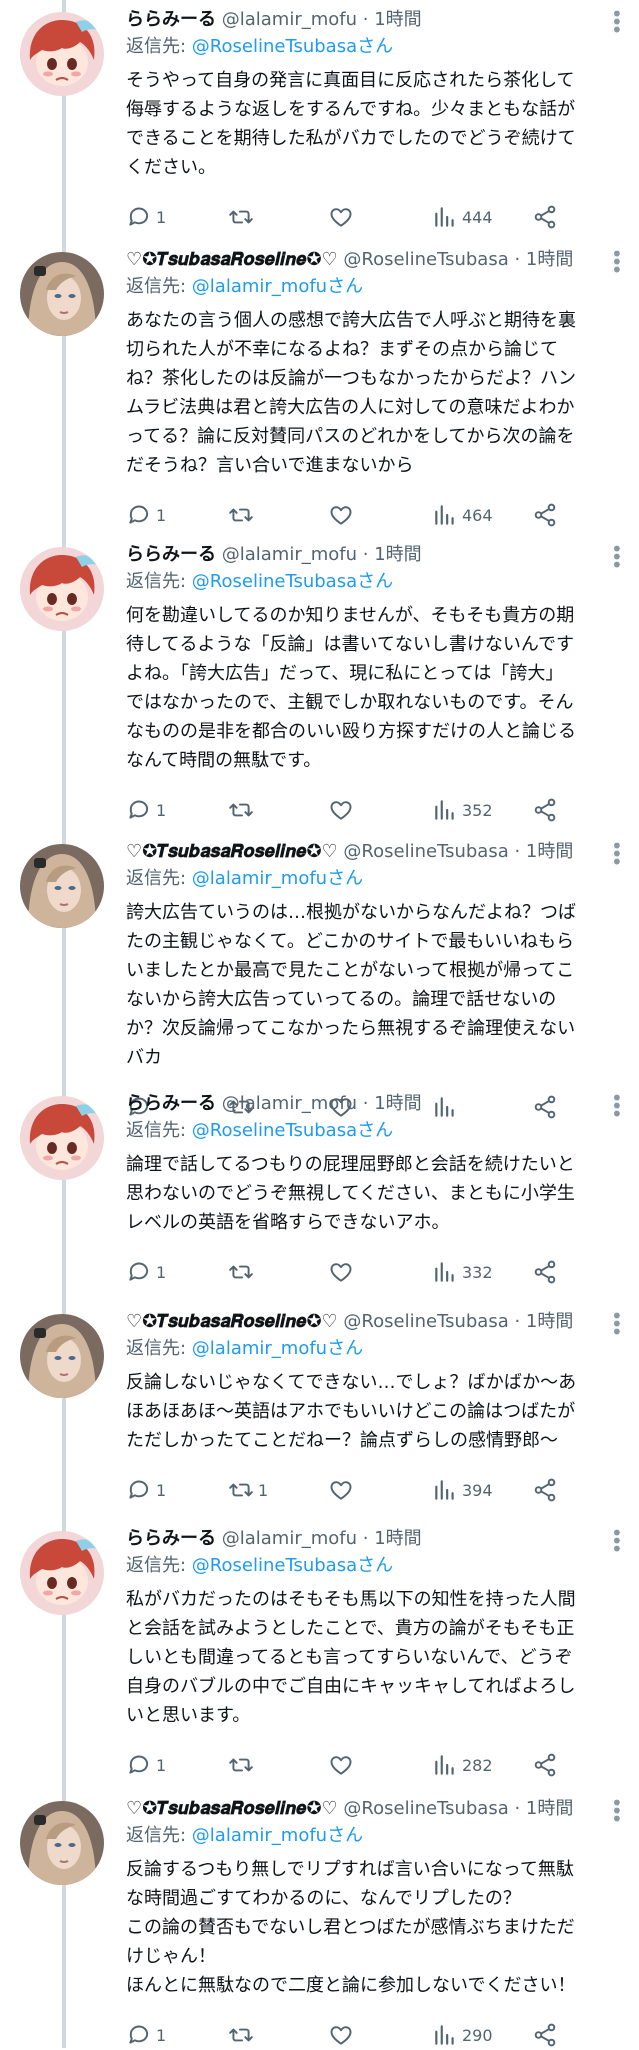 The image size is (639, 2050). I want to click on views-button: 282, so click(462, 1765).